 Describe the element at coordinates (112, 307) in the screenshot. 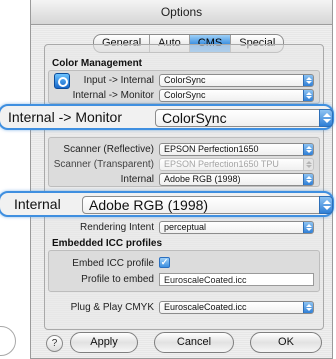

I see `plug-play-cmyk-label: Plug & Play CMYK` at that location.